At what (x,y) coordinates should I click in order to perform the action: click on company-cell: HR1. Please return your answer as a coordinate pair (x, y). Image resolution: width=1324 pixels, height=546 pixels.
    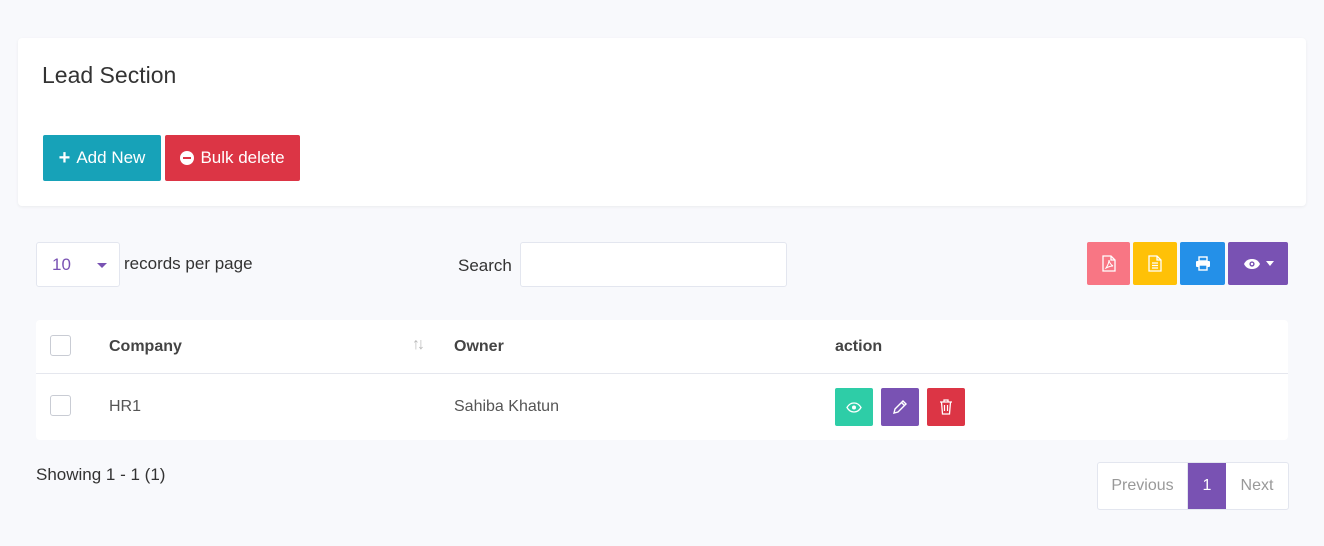
    Looking at the image, I should click on (125, 406).